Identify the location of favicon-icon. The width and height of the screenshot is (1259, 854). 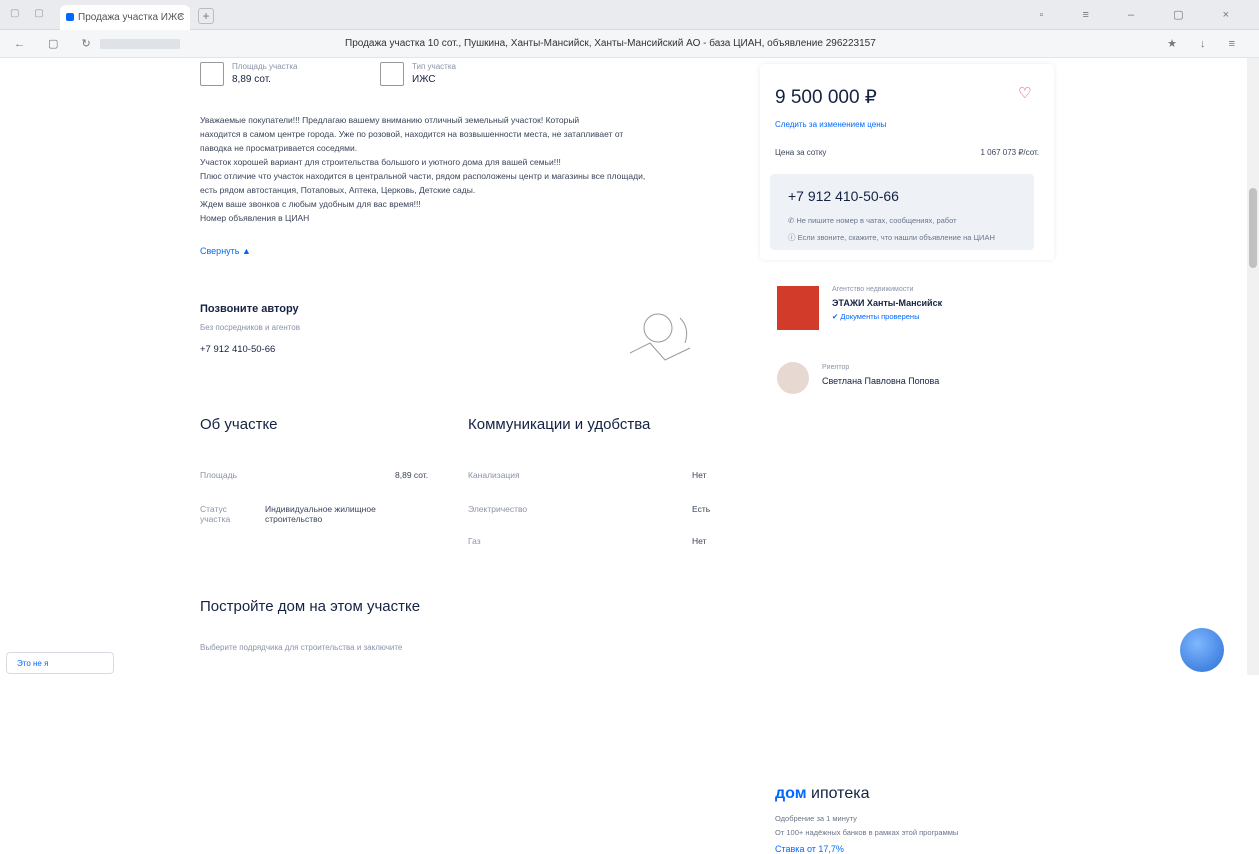
(70, 17).